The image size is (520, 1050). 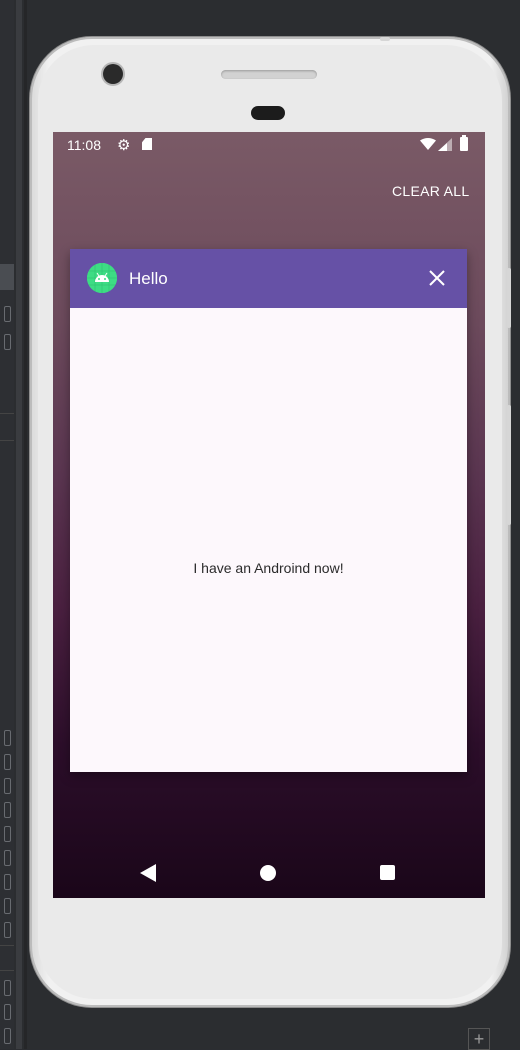 I want to click on home-icon, so click(x=268, y=873).